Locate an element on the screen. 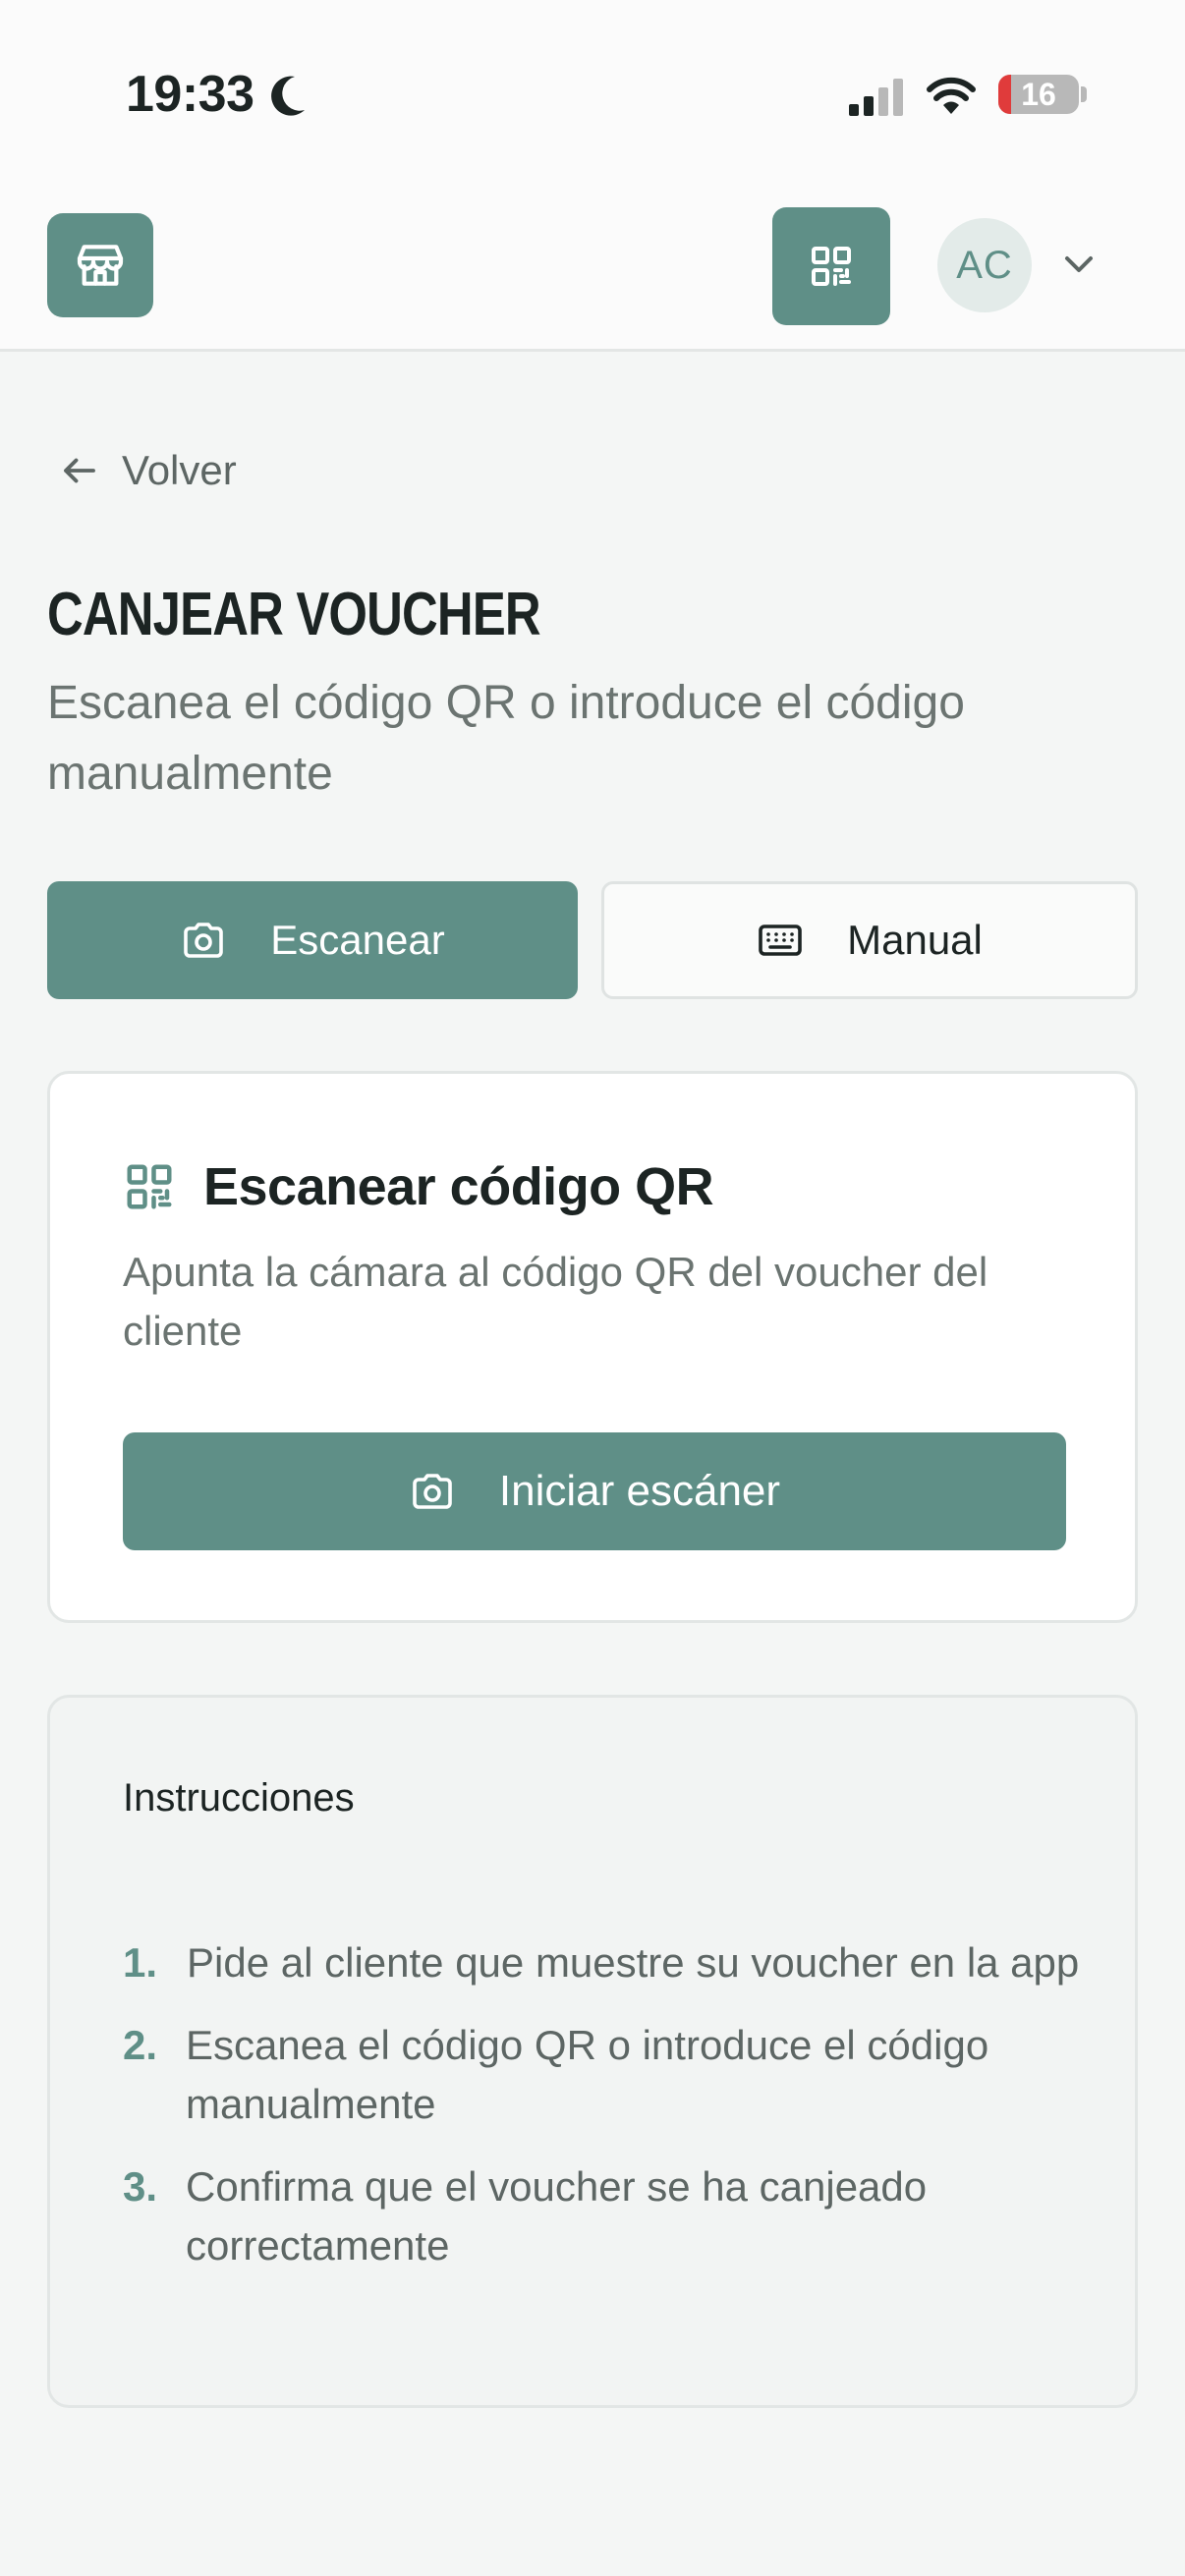  back-link-label: Volver is located at coordinates (180, 470).